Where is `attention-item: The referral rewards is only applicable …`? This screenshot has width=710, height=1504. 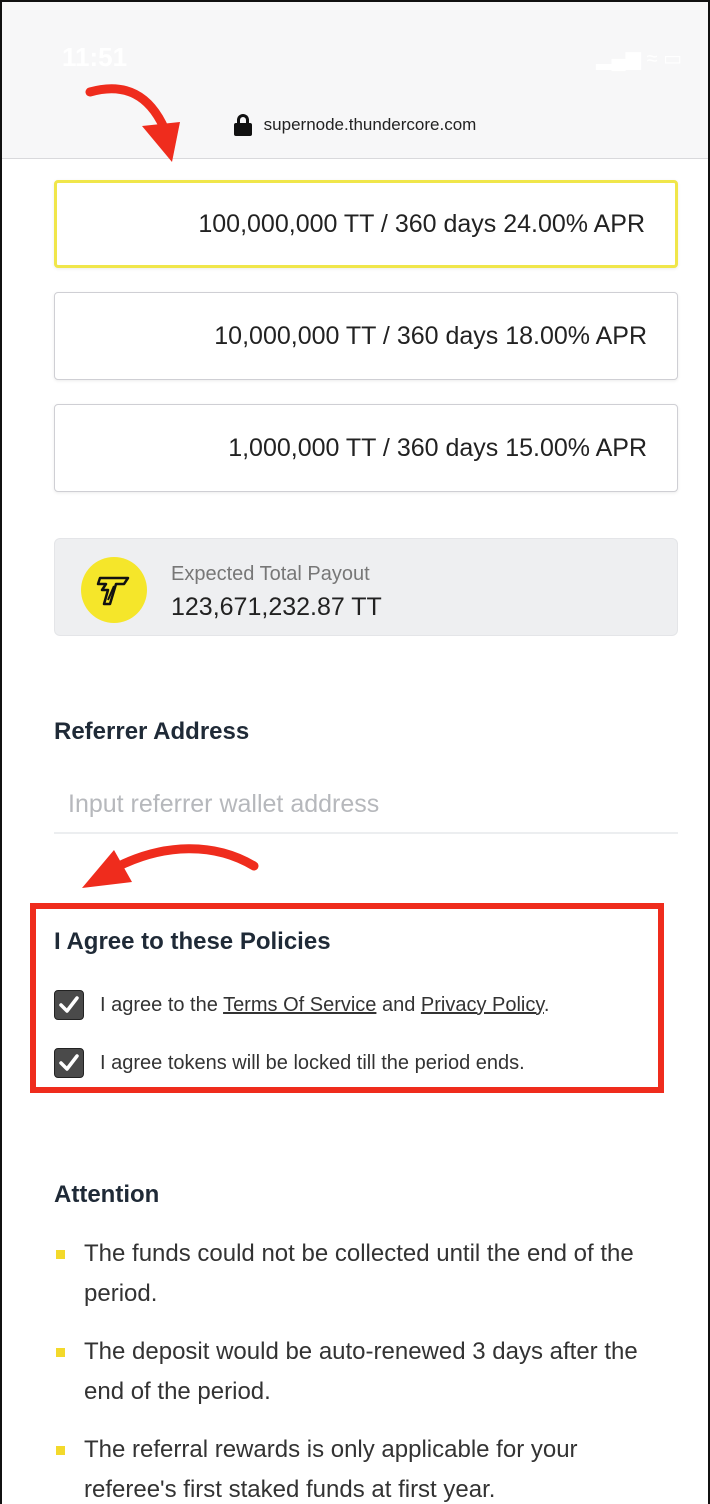
attention-item: The referral rewards is only applicable … is located at coordinates (354, 1467).